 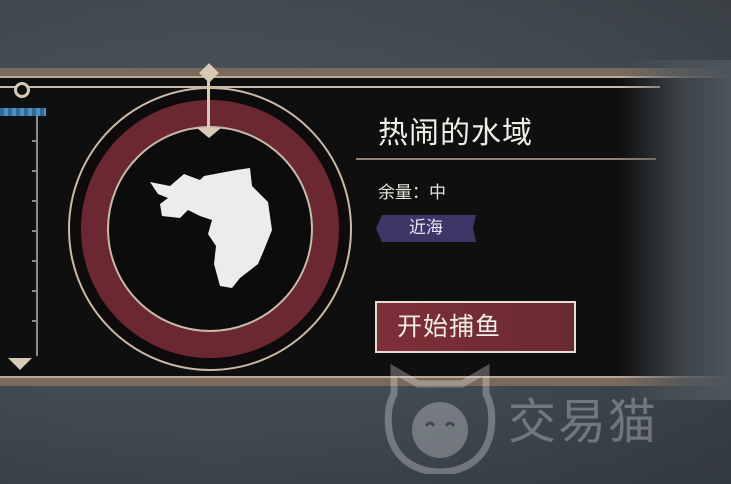 I want to click on start-fishing-label: 开始捕鱼, so click(x=449, y=326).